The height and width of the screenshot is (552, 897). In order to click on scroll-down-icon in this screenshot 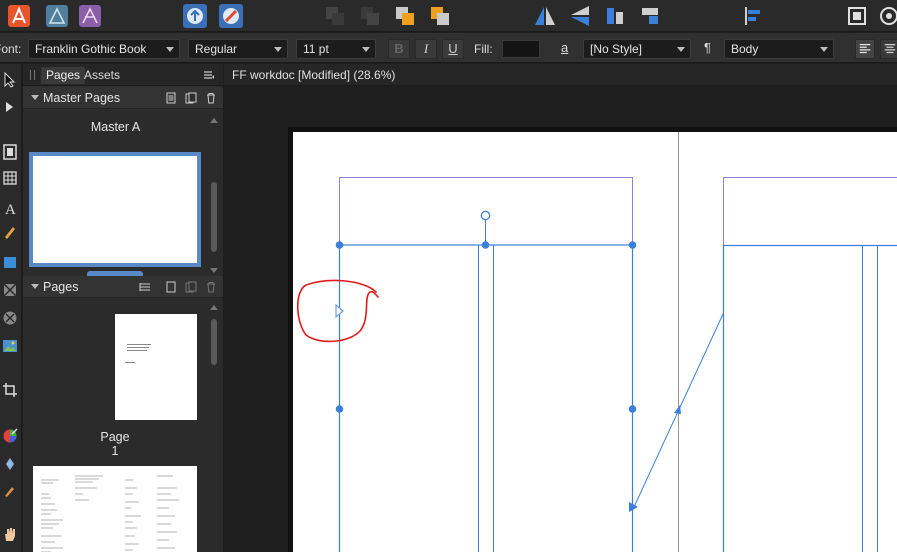, I will do `click(214, 270)`.